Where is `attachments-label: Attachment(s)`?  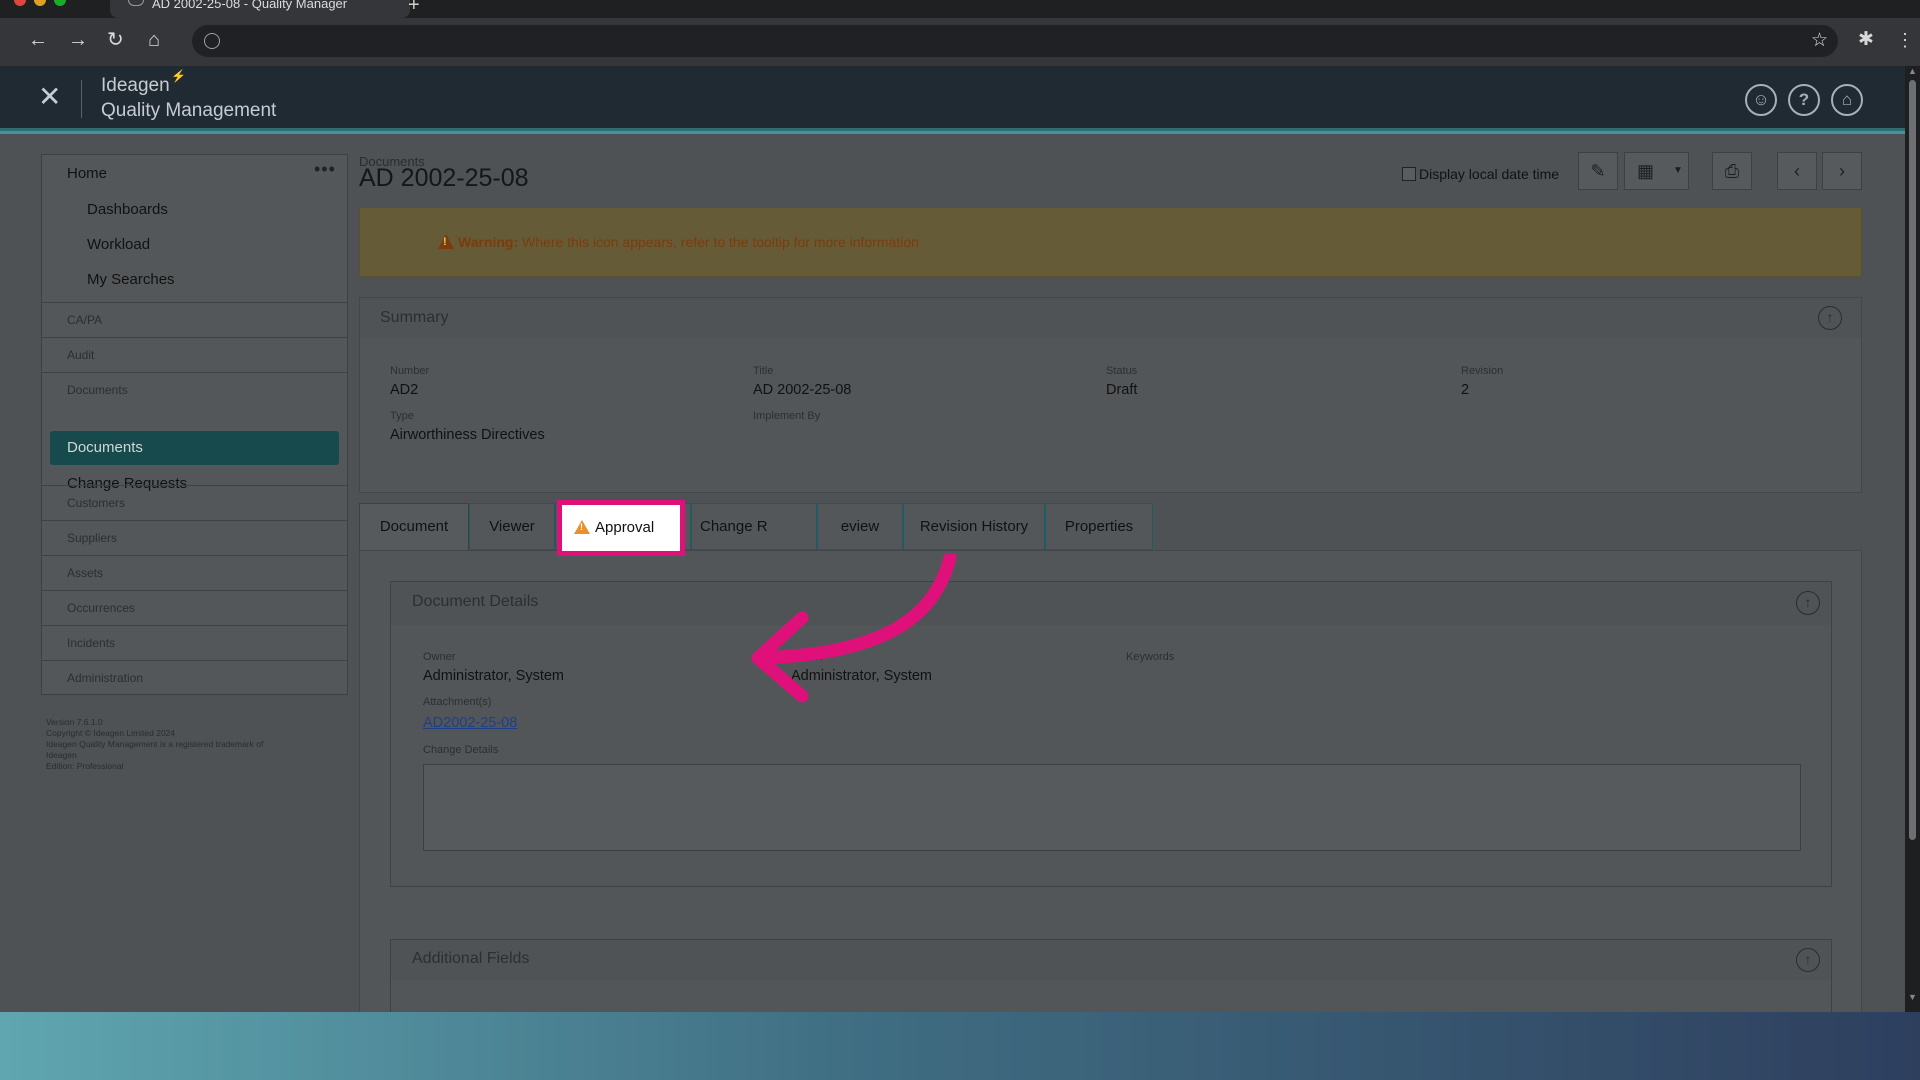 attachments-label: Attachment(s) is located at coordinates (457, 702).